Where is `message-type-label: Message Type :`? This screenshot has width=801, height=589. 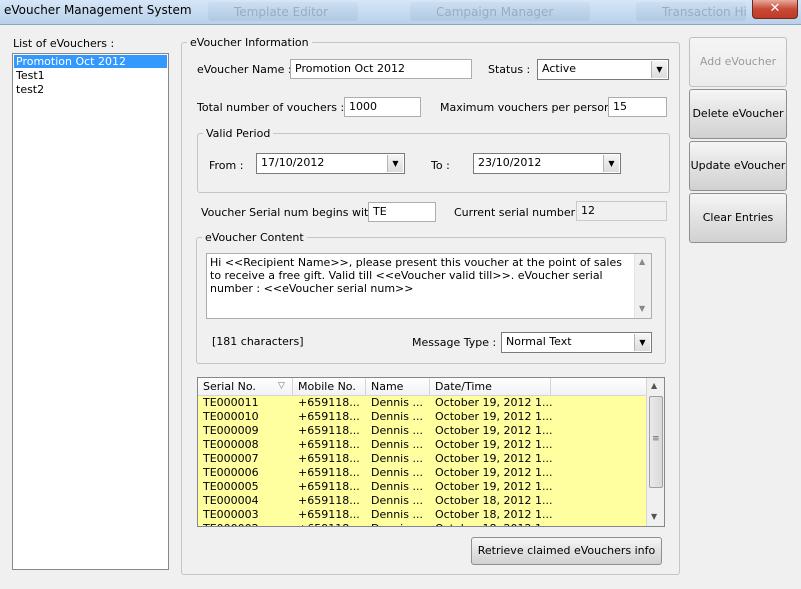
message-type-label: Message Type : is located at coordinates (454, 342).